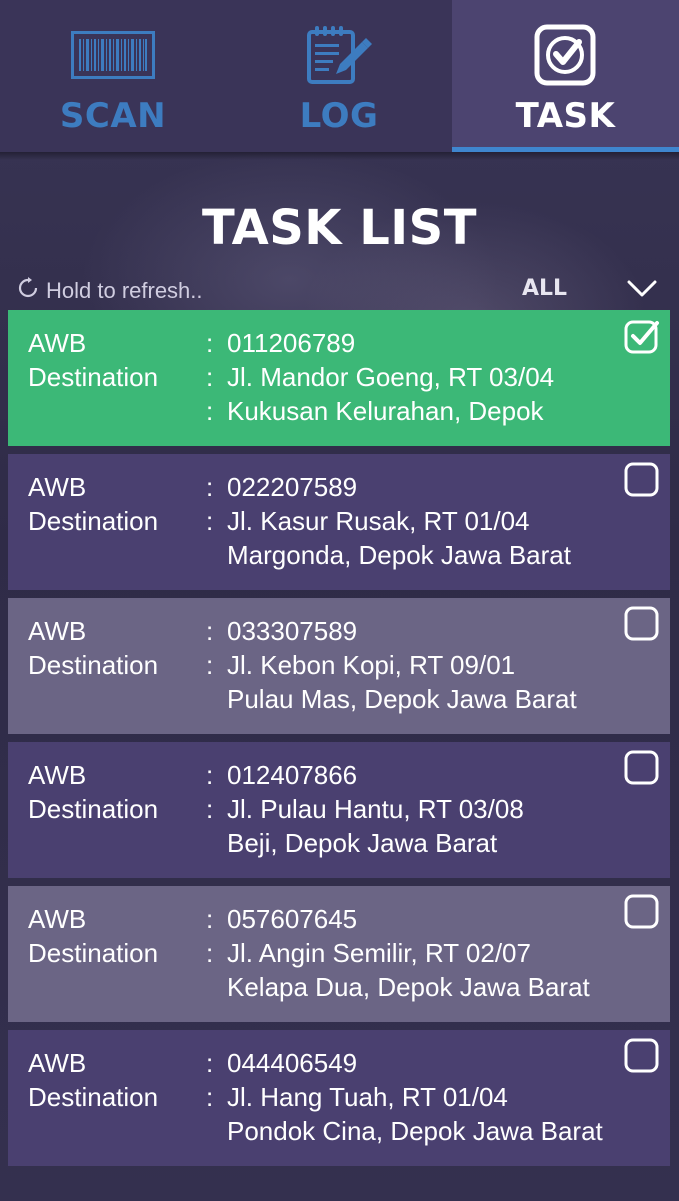 This screenshot has height=1201, width=679. Describe the element at coordinates (399, 555) in the screenshot. I see `destination-line2: Margonda, Depok Jawa Barat` at that location.